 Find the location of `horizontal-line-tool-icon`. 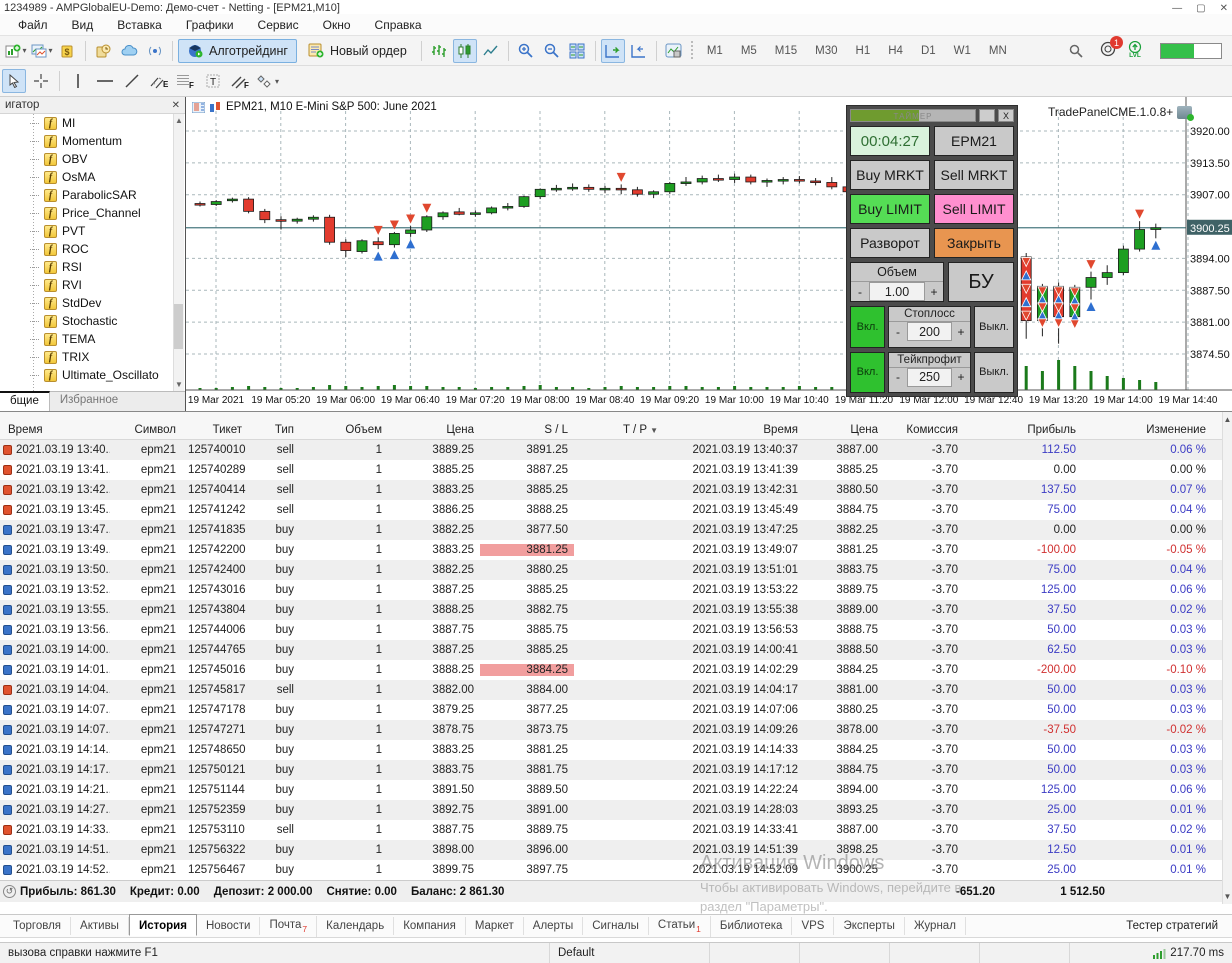

horizontal-line-tool-icon is located at coordinates (105, 81).